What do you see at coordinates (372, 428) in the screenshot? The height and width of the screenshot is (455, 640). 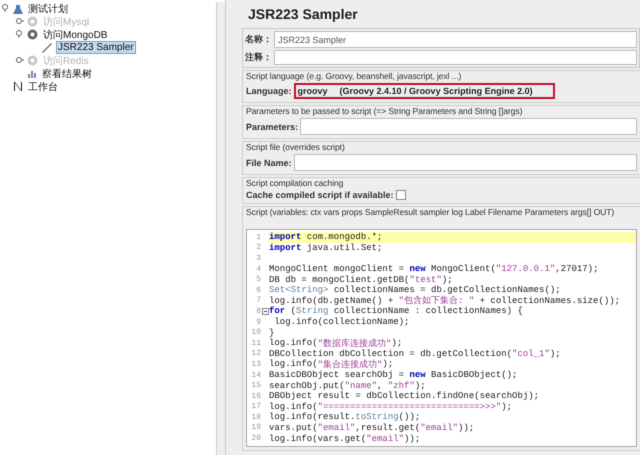 I see `code-line: vars.put("email",result.get("email"));` at bounding box center [372, 428].